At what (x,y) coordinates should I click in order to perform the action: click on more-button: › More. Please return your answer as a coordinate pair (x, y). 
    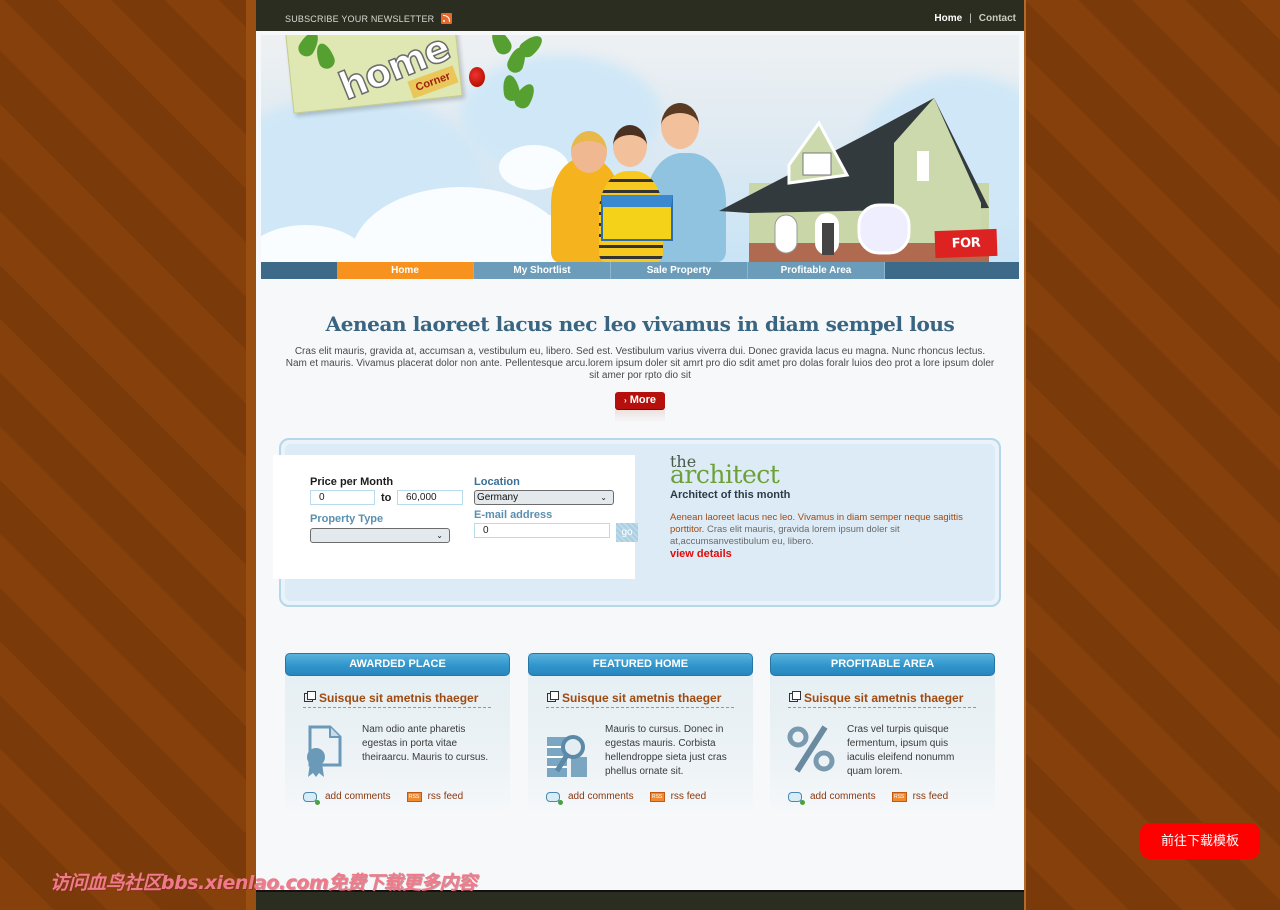
    Looking at the image, I should click on (640, 400).